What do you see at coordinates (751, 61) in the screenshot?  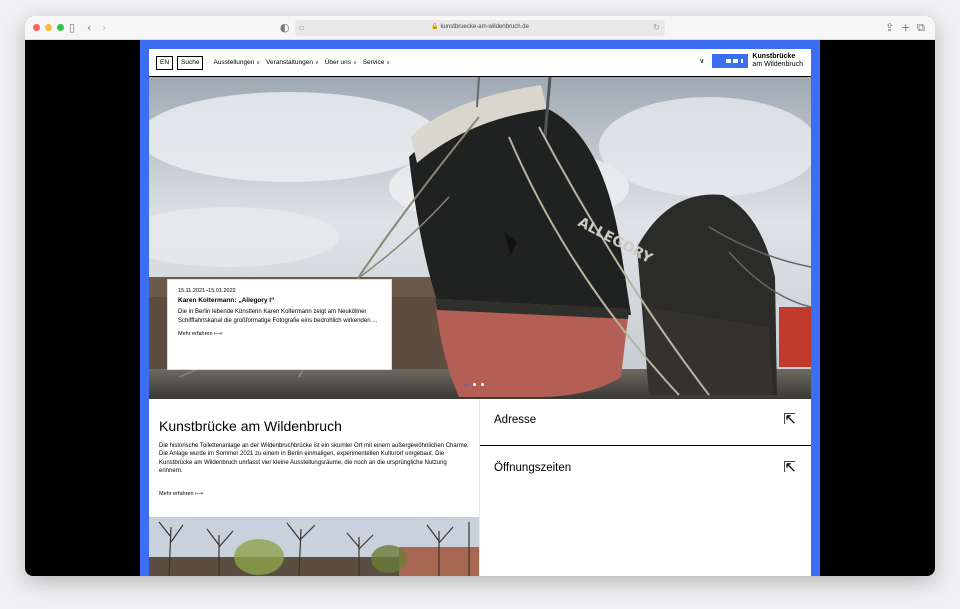 I see `logo-area: ∨ Kunstbrücke am Wildenbruch` at bounding box center [751, 61].